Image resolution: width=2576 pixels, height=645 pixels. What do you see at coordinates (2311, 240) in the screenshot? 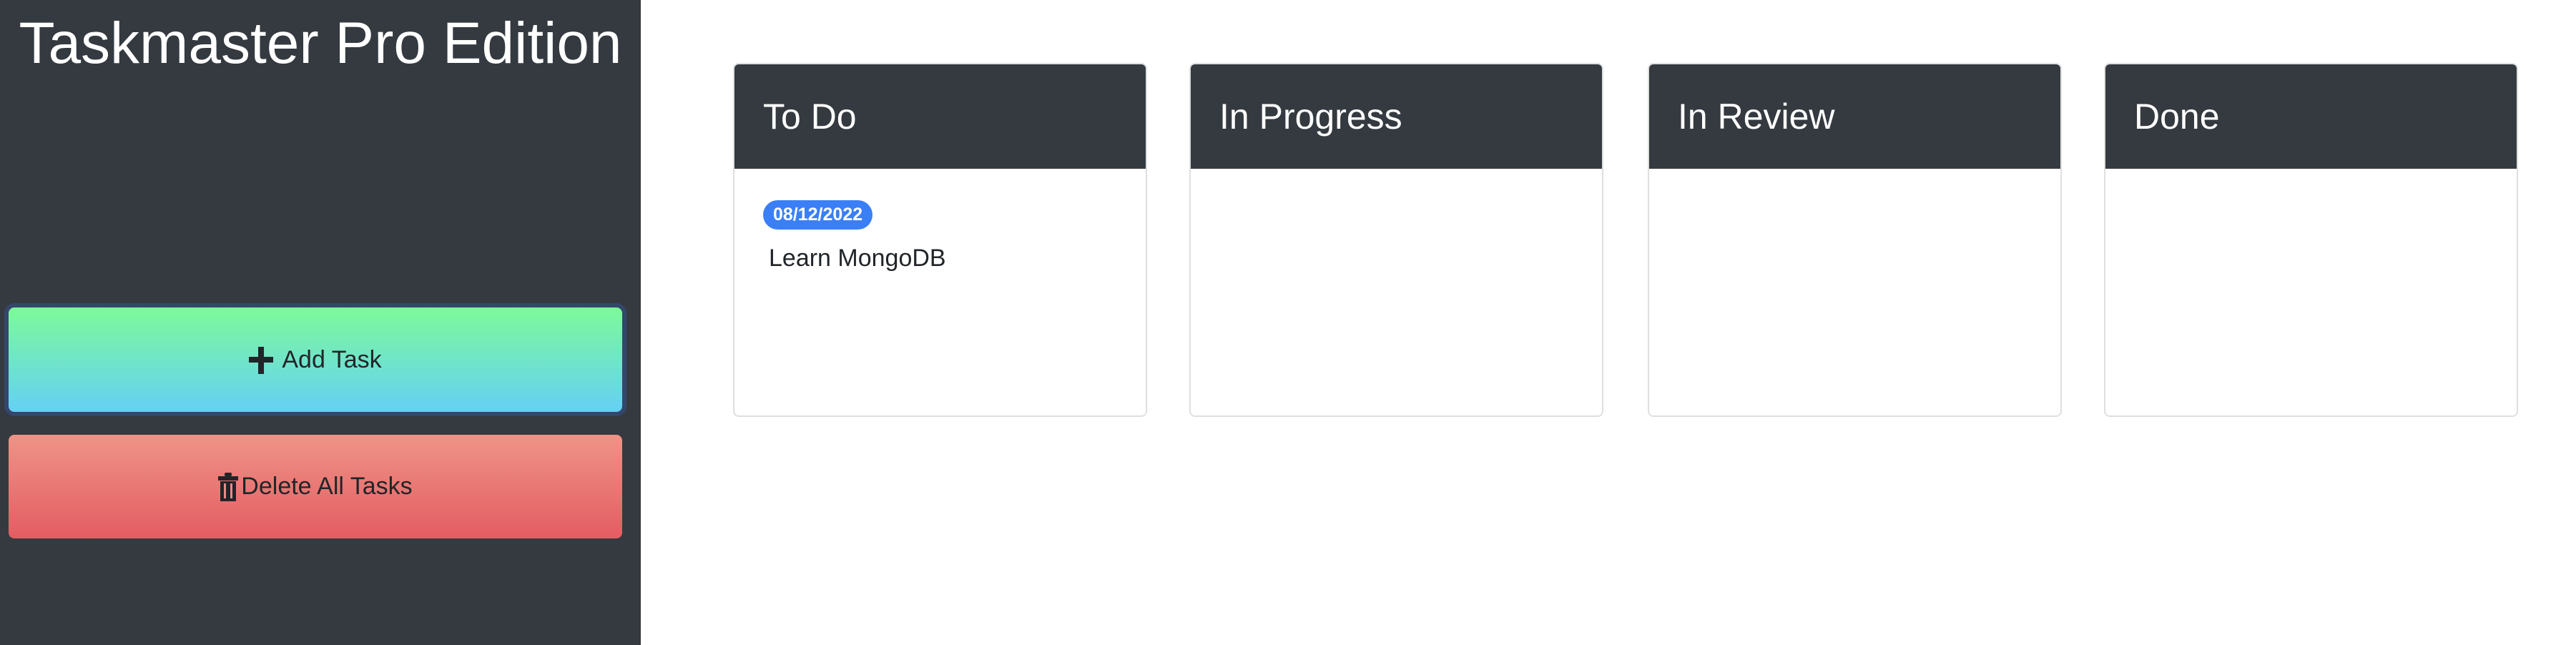
I see `column-done: Done` at bounding box center [2311, 240].